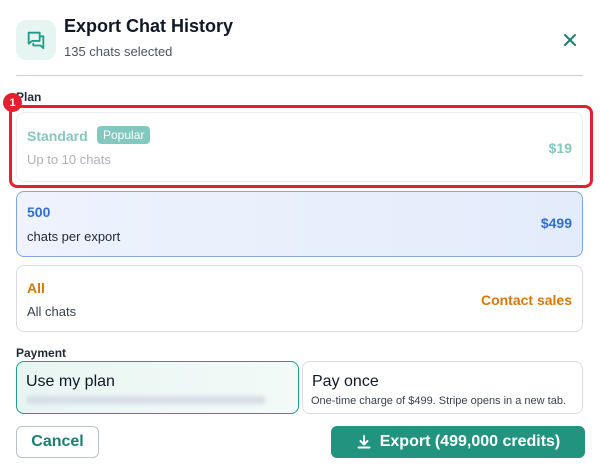 Image resolution: width=600 pixels, height=475 pixels. What do you see at coordinates (526, 300) in the screenshot?
I see `contact-sales-link: Contact sales` at bounding box center [526, 300].